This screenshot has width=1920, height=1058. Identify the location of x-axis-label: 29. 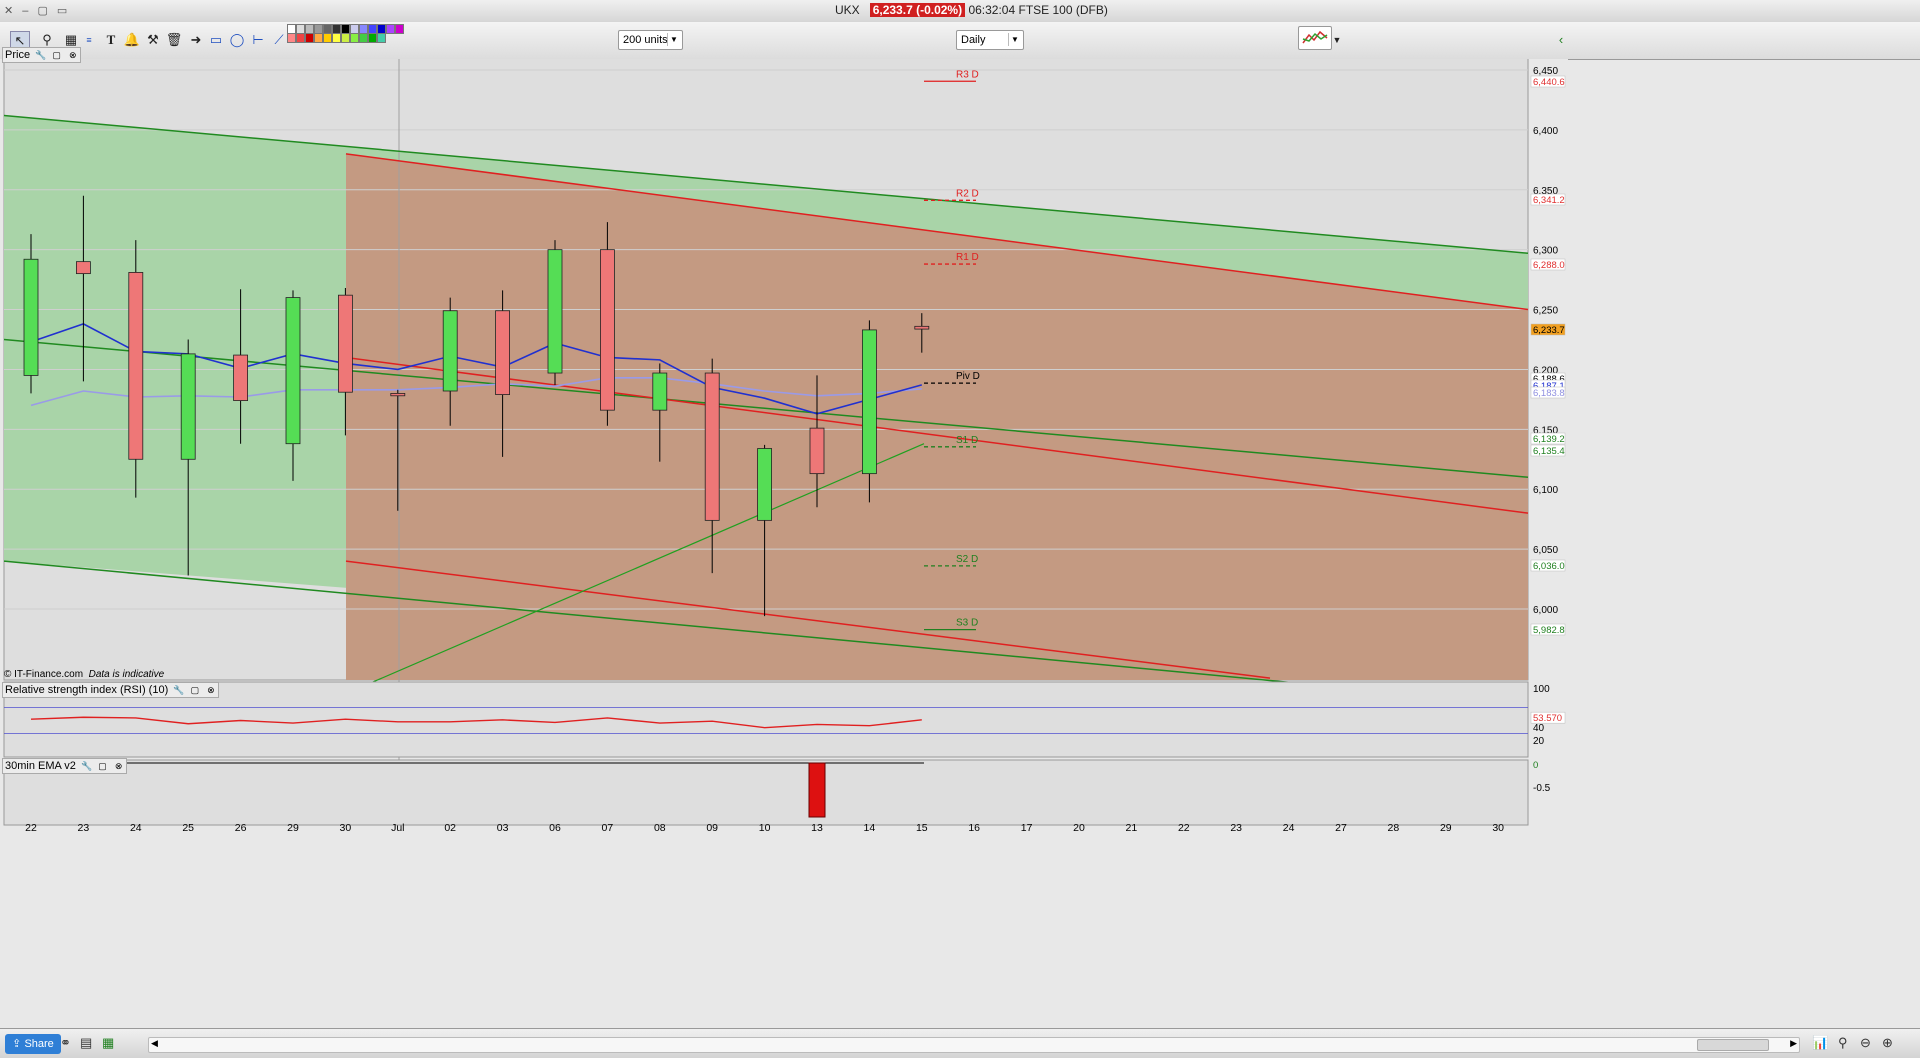
(293, 828).